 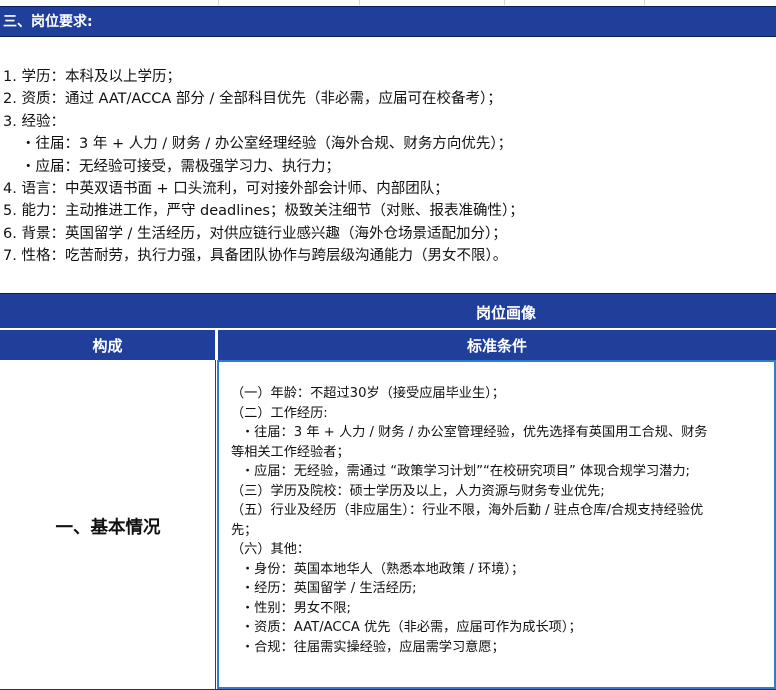 What do you see at coordinates (388, 344) in the screenshot?
I see `table-header-row: 构成 标准条件` at bounding box center [388, 344].